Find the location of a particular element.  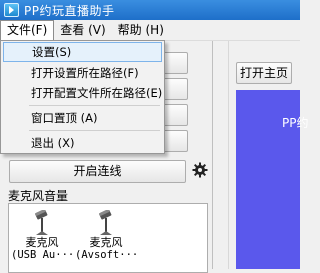

mic-device: (USB Au··· is located at coordinates (43, 255).